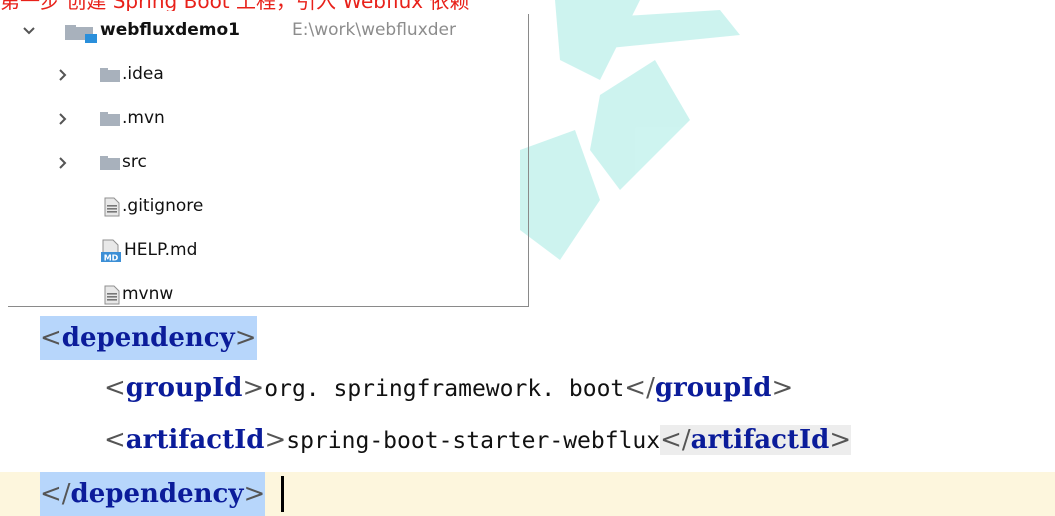 The height and width of the screenshot is (516, 1055). I want to click on tree-item-label: .idea, so click(143, 74).